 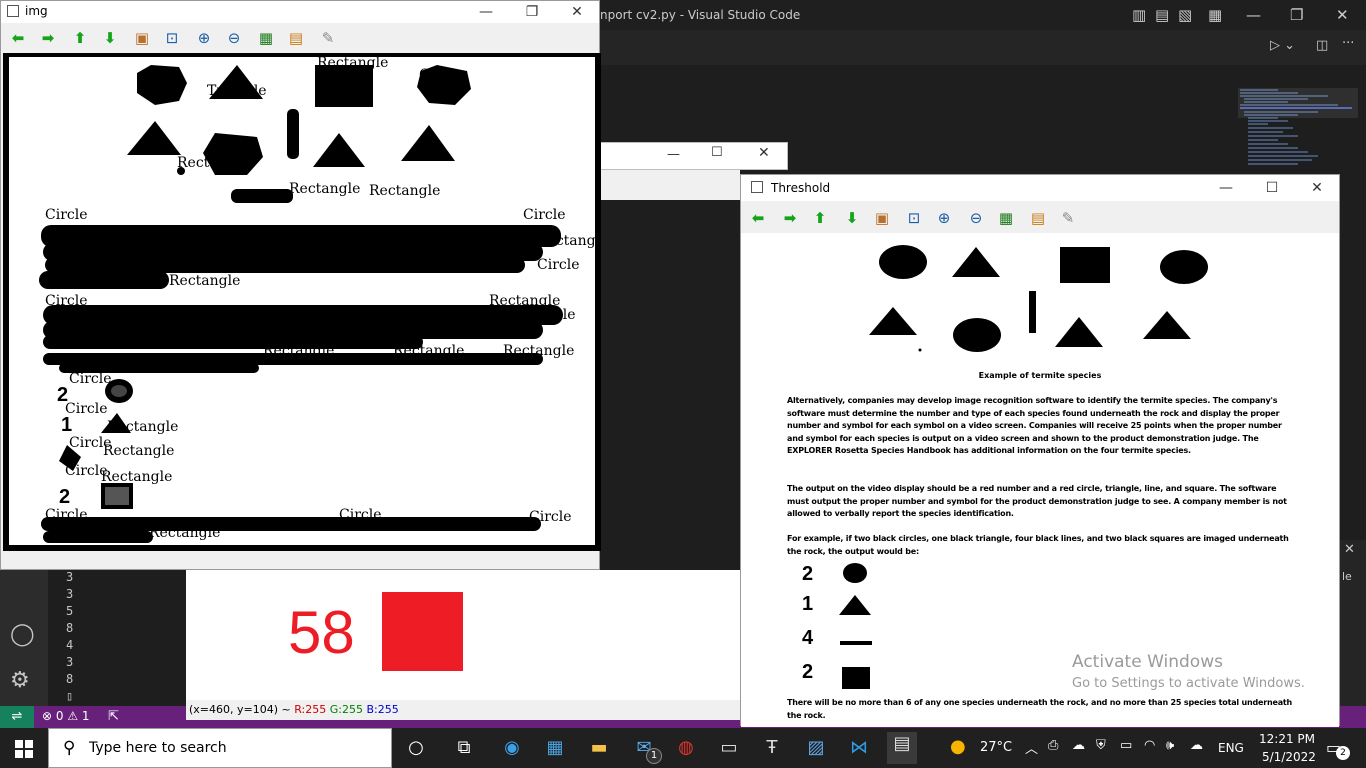 I want to click on store-icon: ▦, so click(x=555, y=748).